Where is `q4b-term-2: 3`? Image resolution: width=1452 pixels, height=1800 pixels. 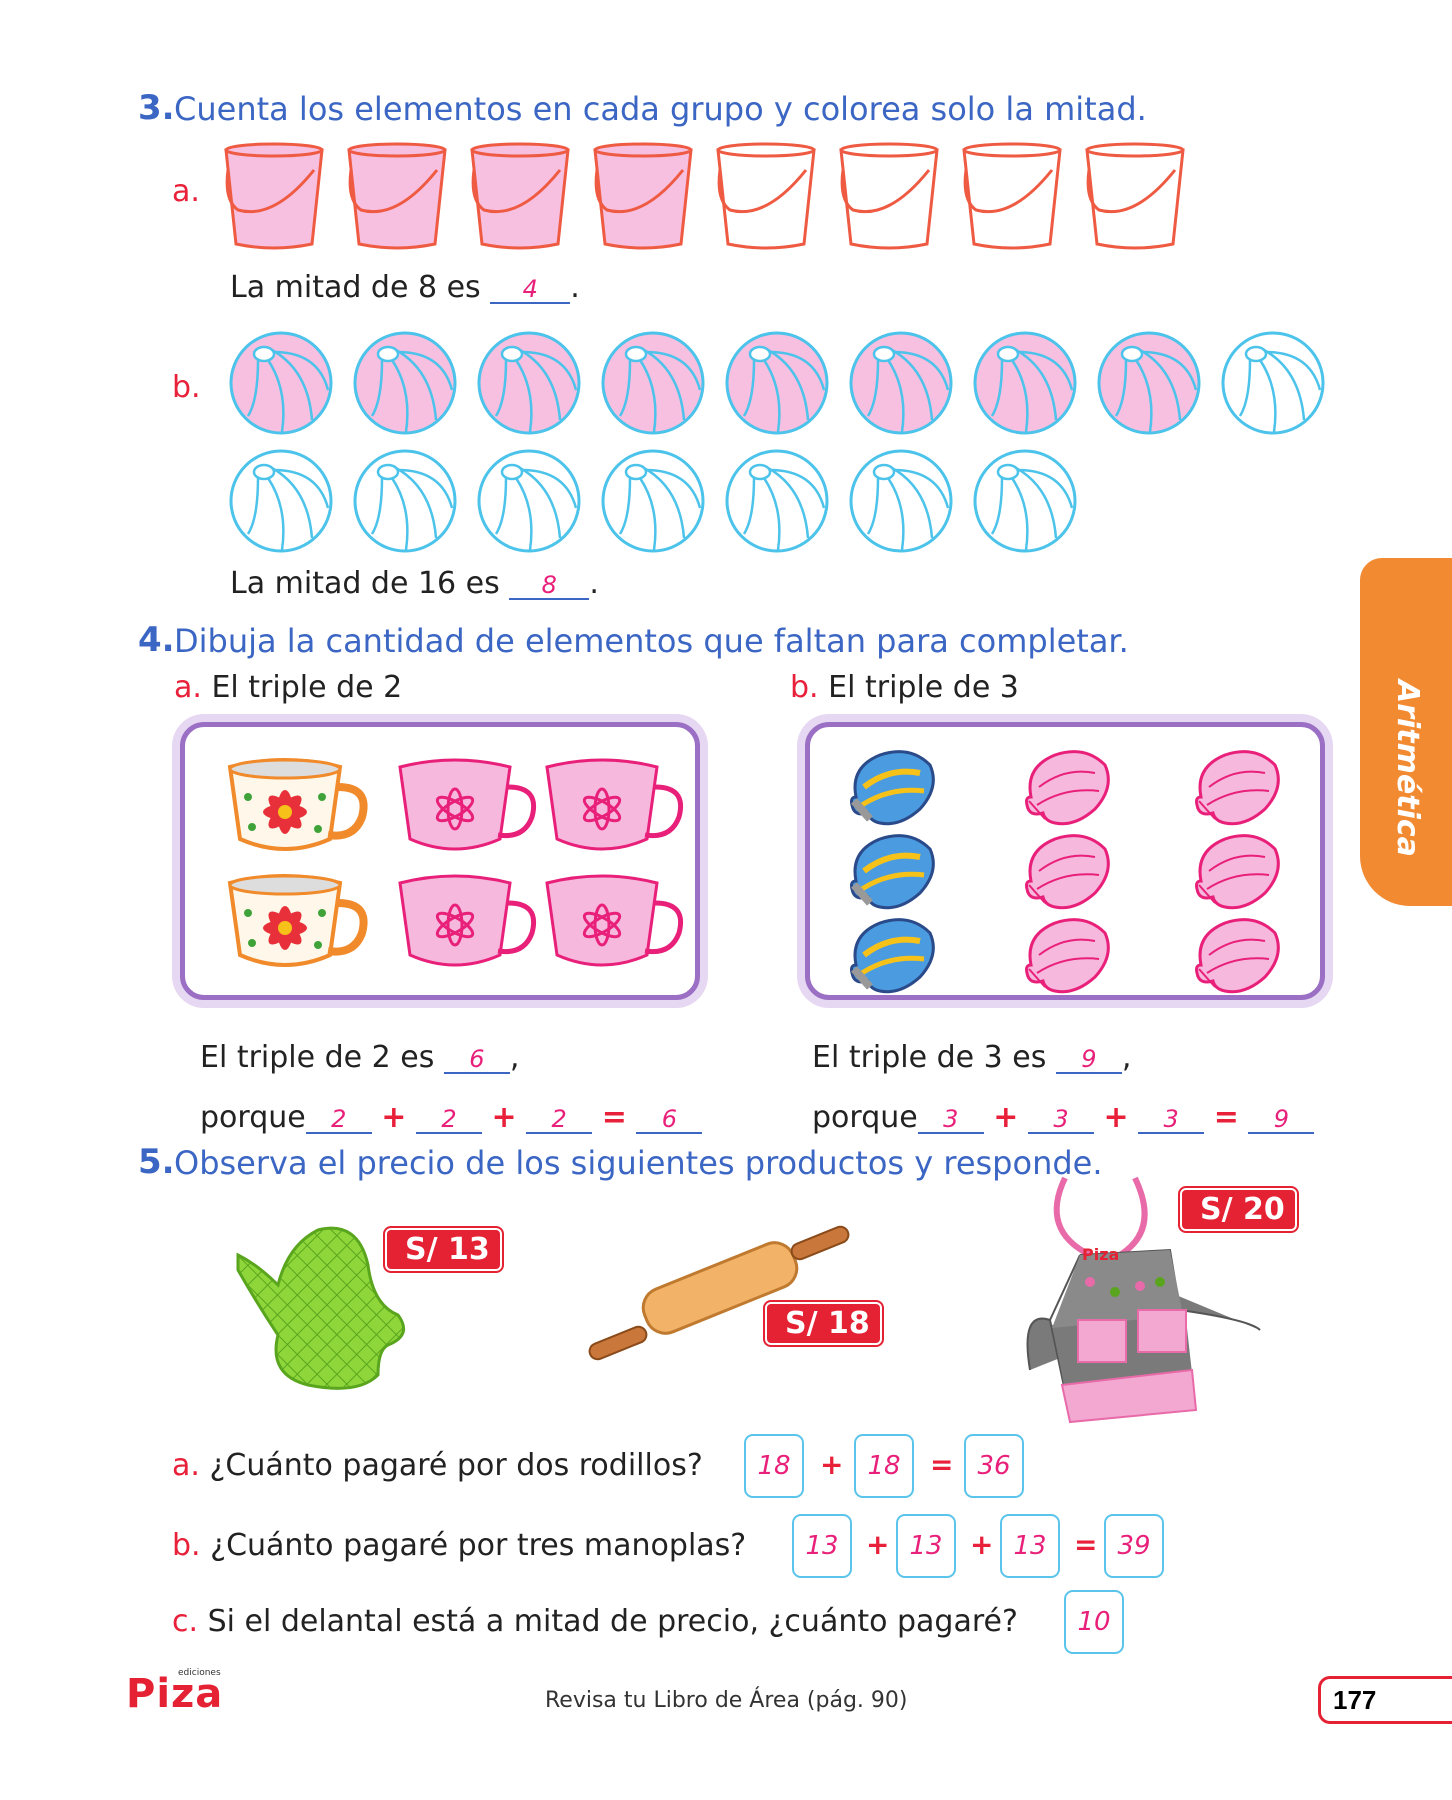
q4b-term-2: 3 is located at coordinates (1060, 1120).